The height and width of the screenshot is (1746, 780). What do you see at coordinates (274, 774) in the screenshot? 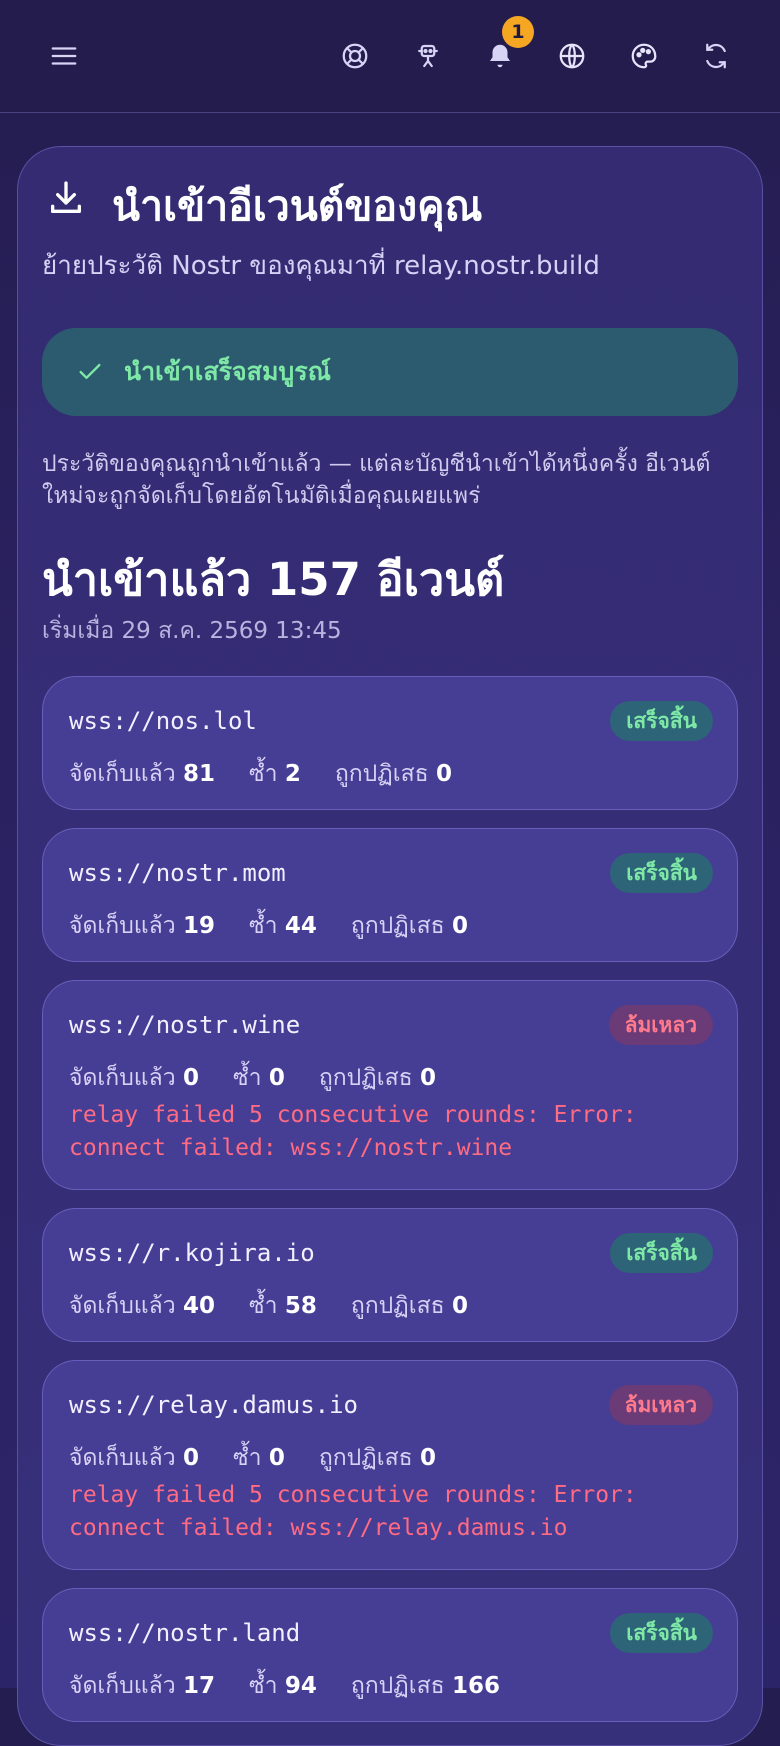
I see `duplicate-stat: ซ้ำ 2` at bounding box center [274, 774].